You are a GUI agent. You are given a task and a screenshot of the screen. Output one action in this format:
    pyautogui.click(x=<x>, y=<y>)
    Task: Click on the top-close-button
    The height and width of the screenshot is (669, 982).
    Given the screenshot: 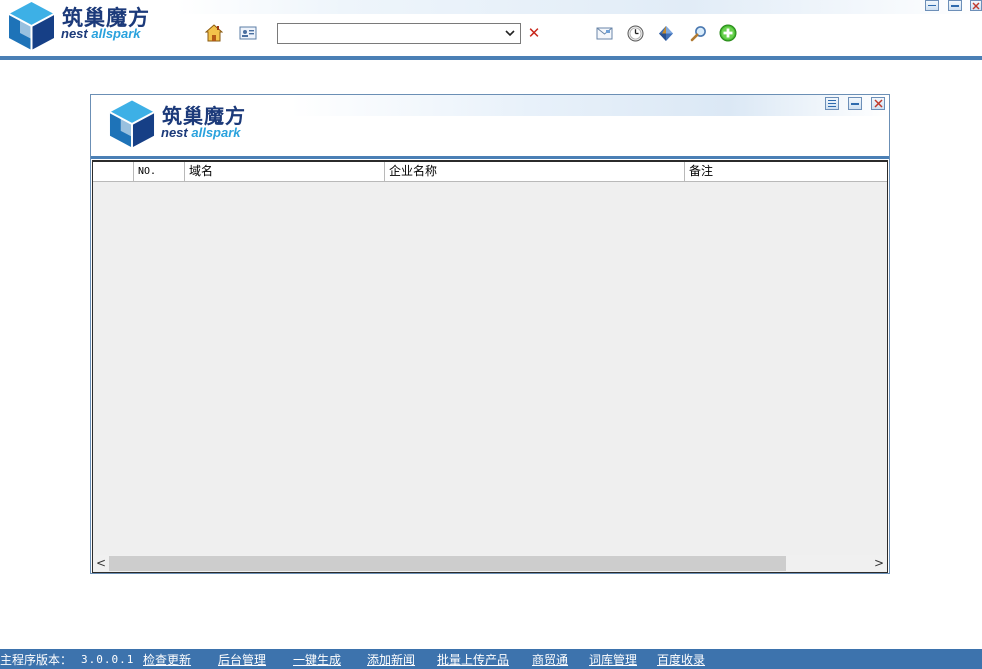 What is the action you would take?
    pyautogui.click(x=976, y=5)
    